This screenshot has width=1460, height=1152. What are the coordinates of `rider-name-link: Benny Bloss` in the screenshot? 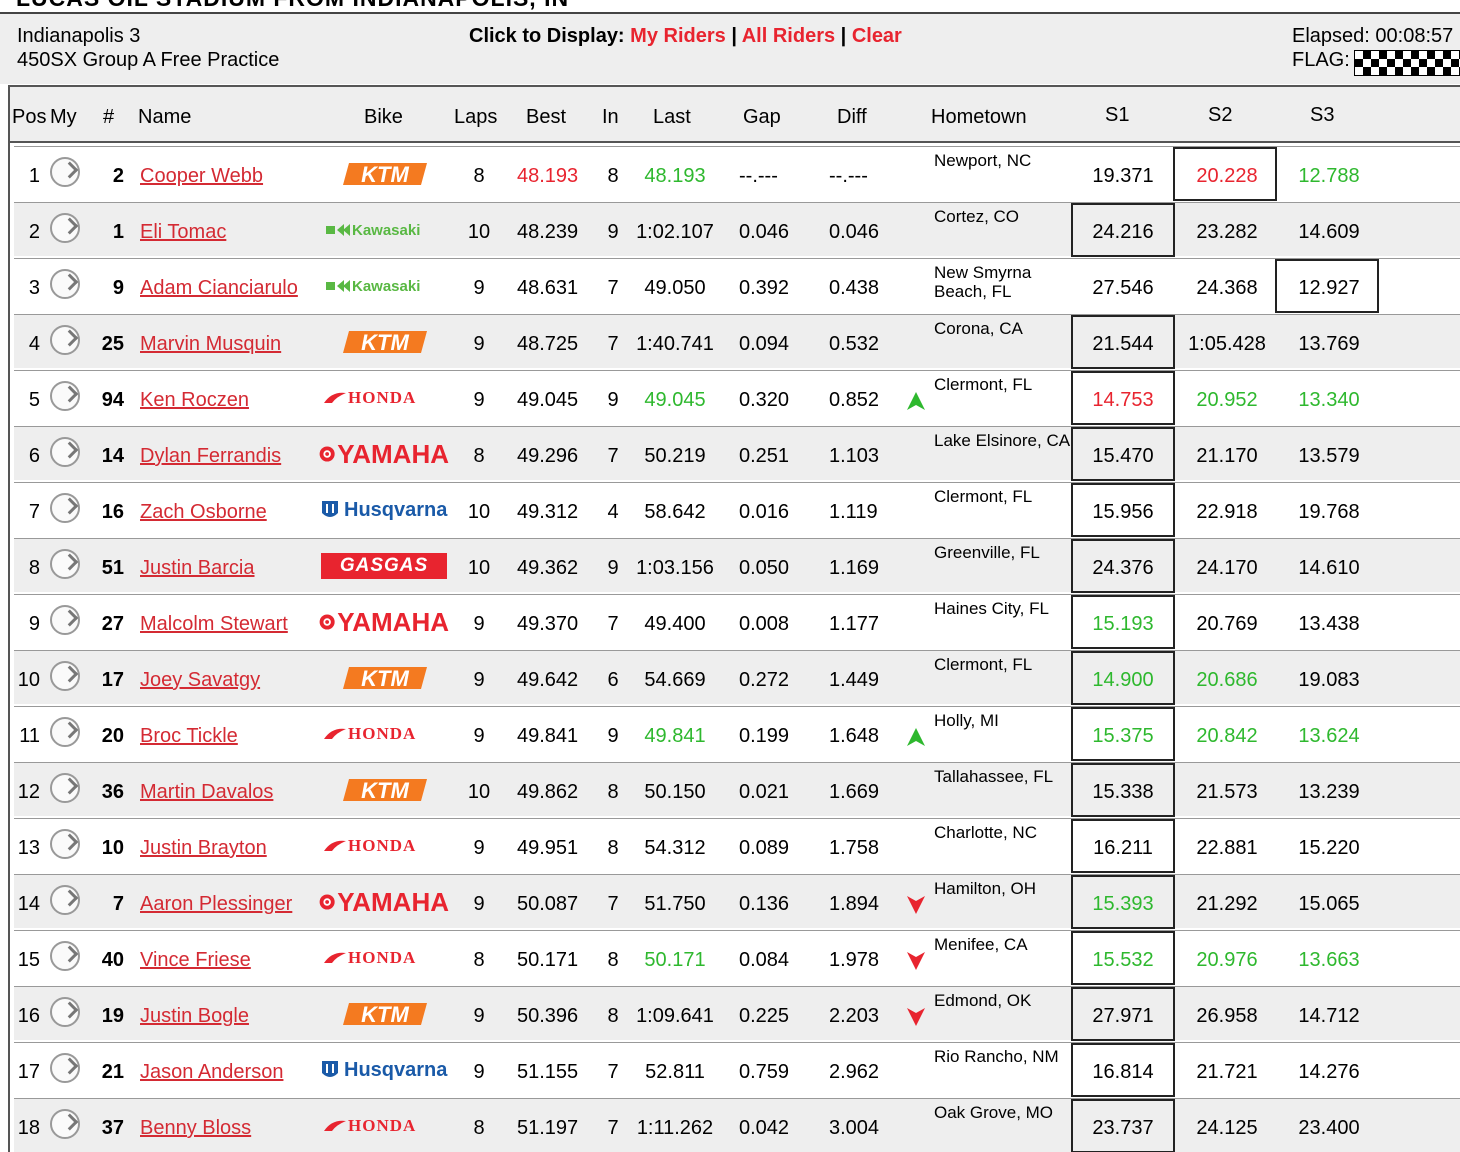 It's located at (195, 1128).